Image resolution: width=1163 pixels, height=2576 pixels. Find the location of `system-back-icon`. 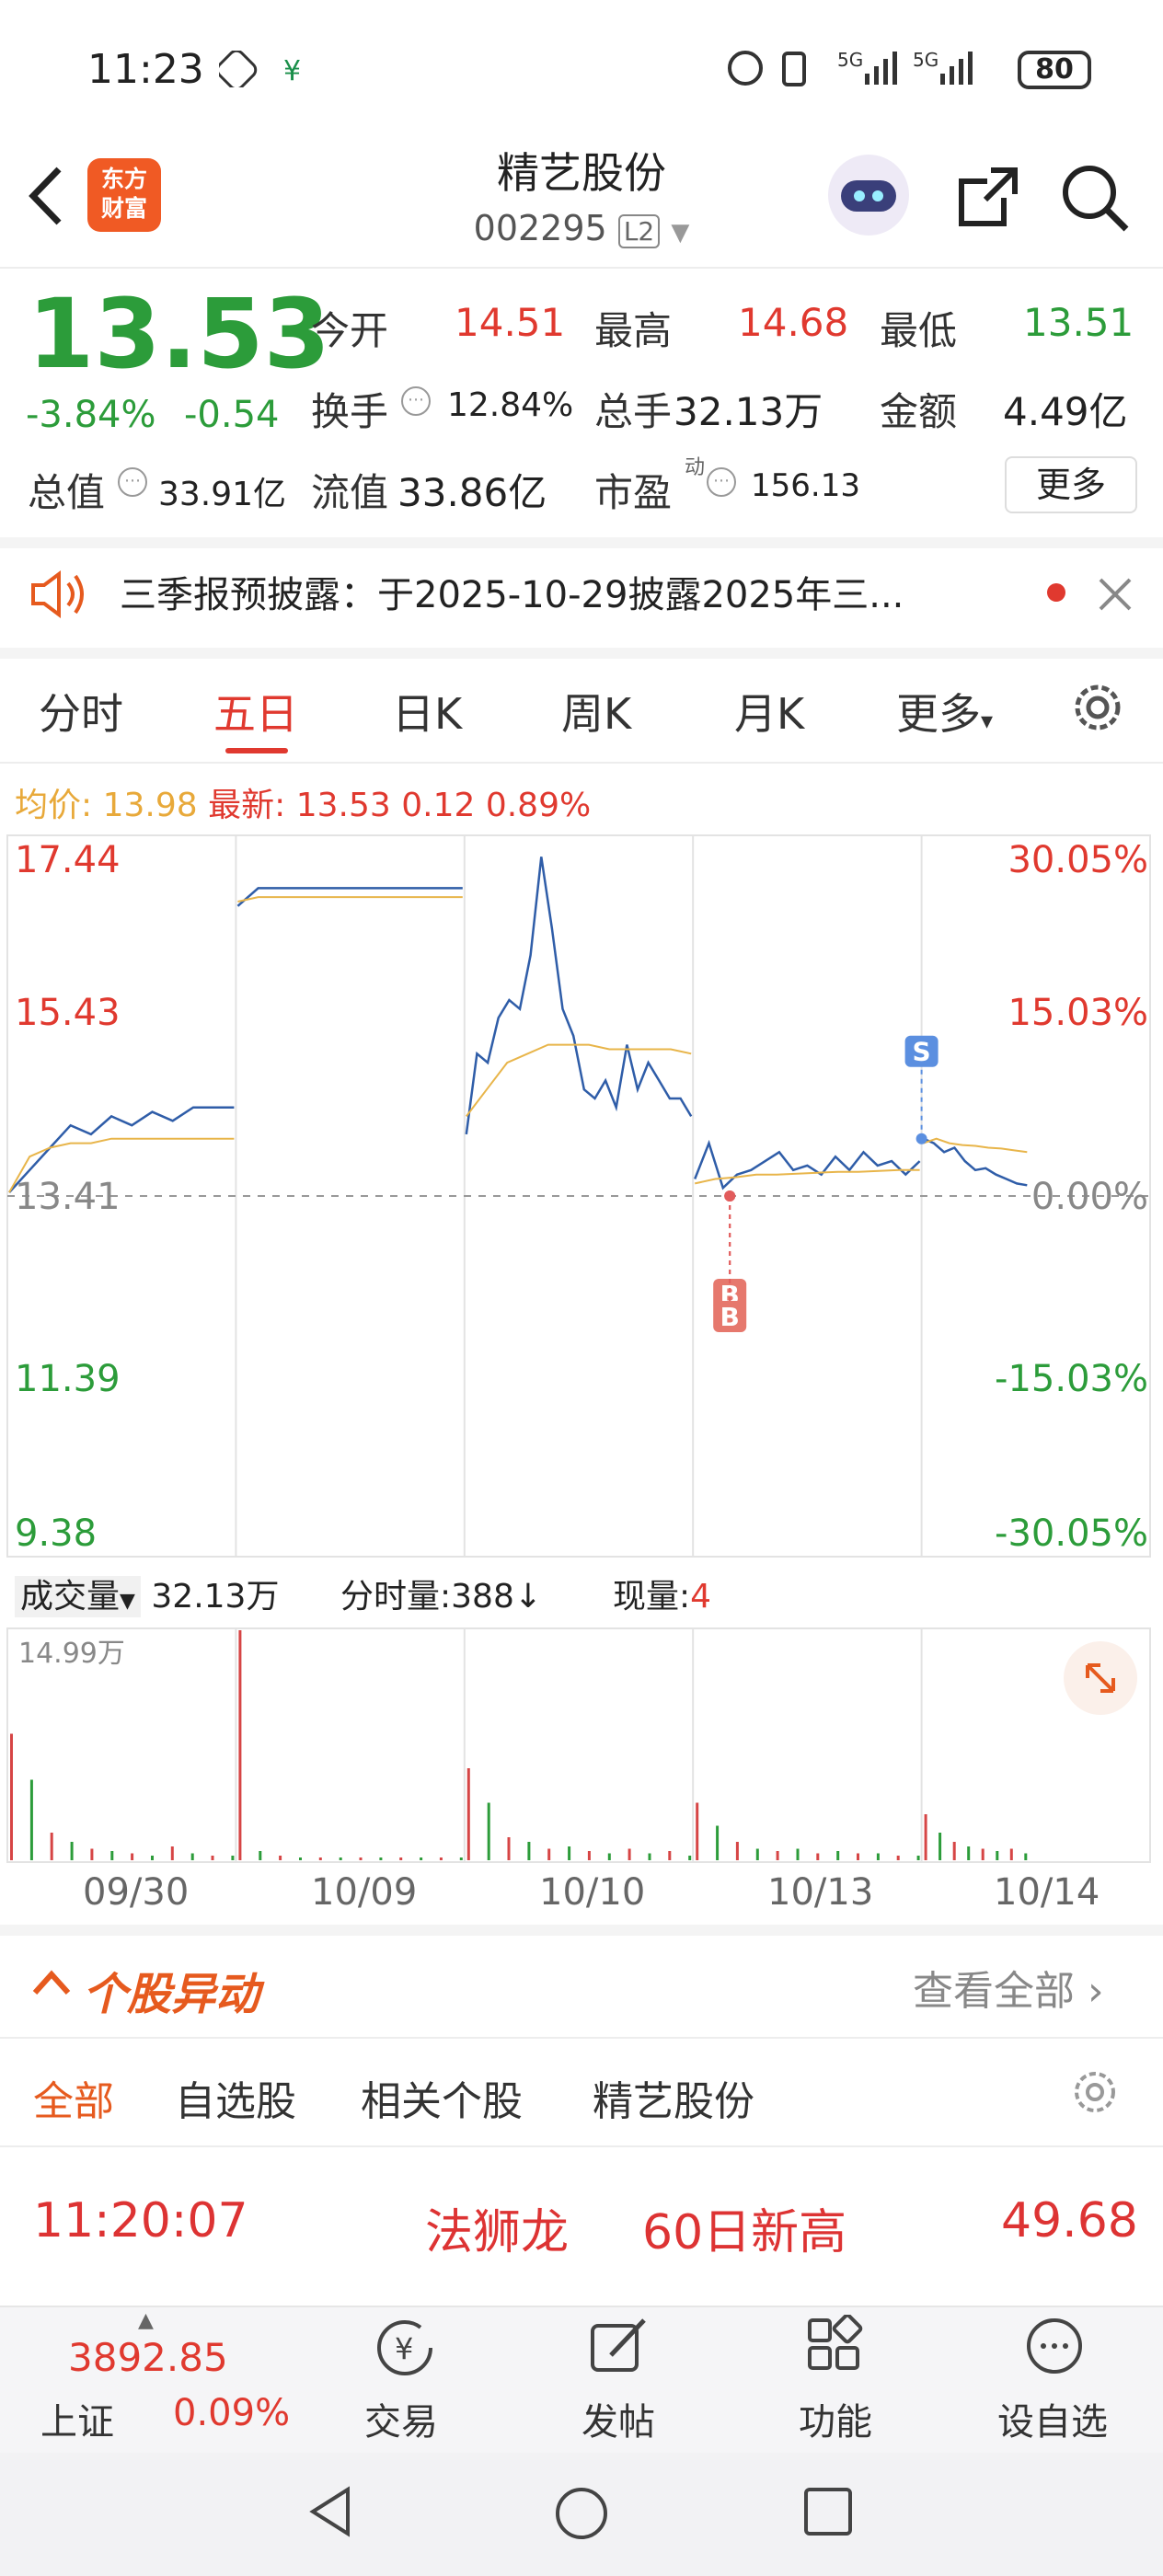

system-back-icon is located at coordinates (331, 2511).